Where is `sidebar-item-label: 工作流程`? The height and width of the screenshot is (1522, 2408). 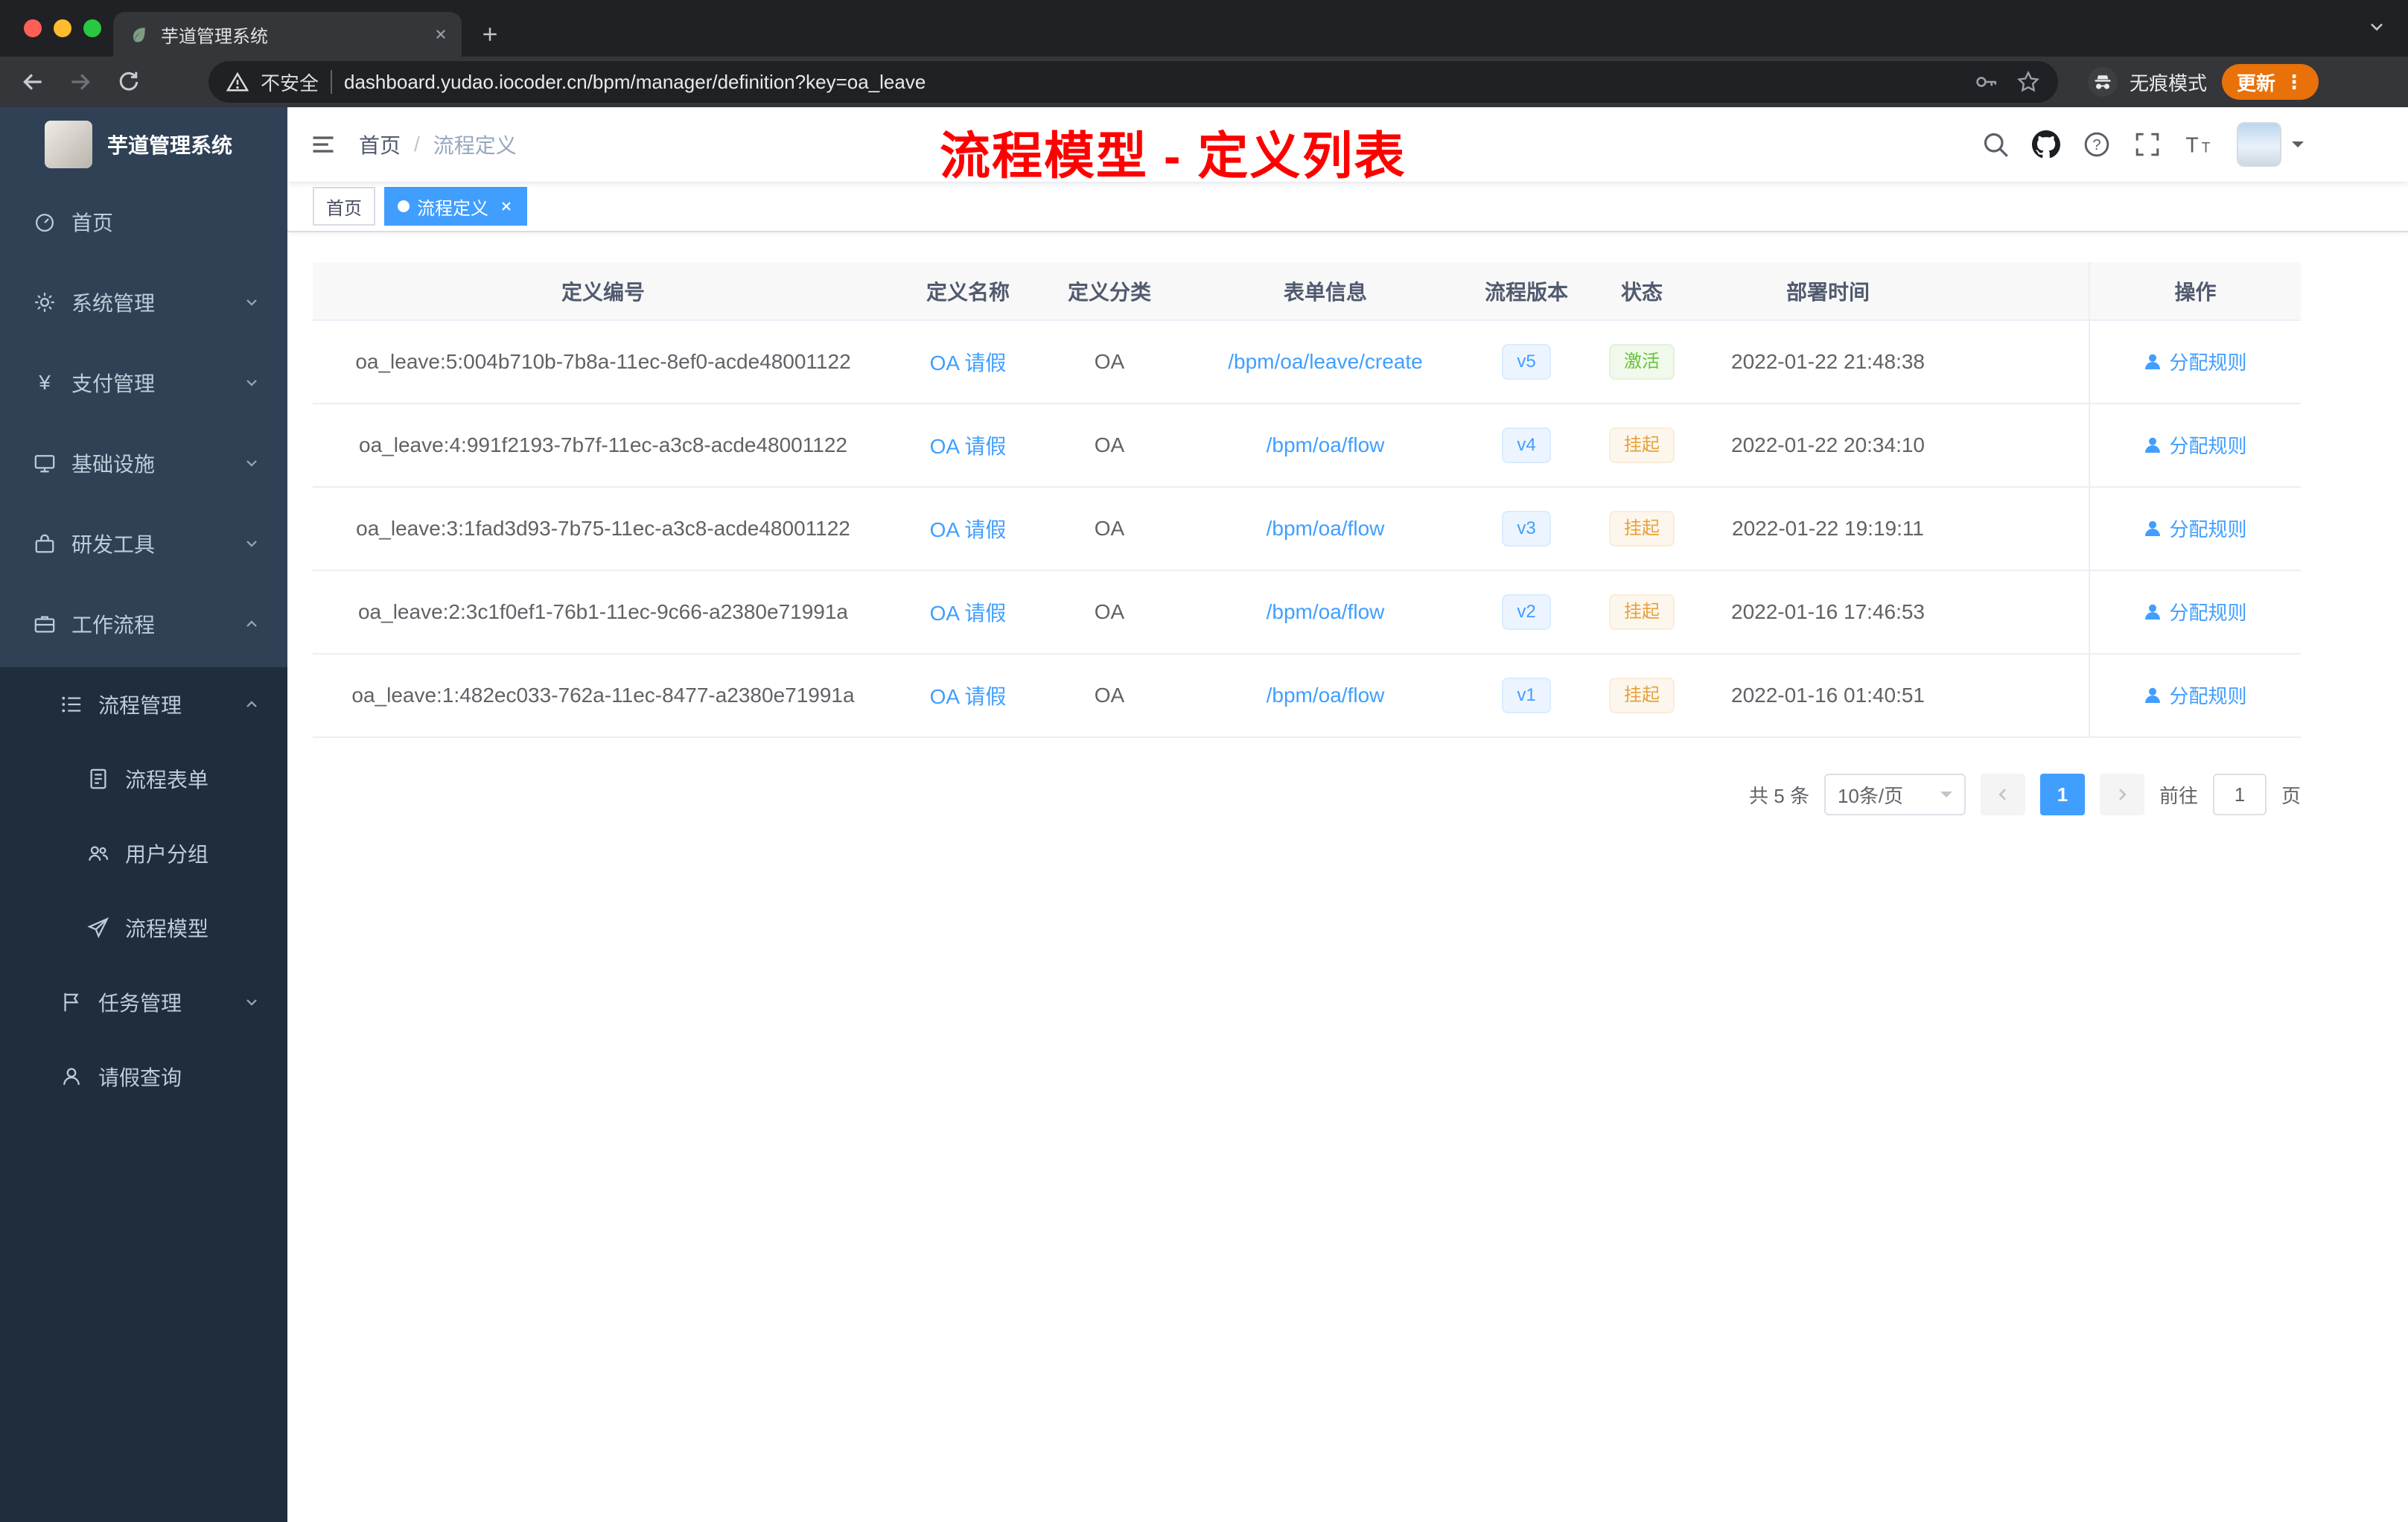
sidebar-item-label: 工作流程 is located at coordinates (113, 625).